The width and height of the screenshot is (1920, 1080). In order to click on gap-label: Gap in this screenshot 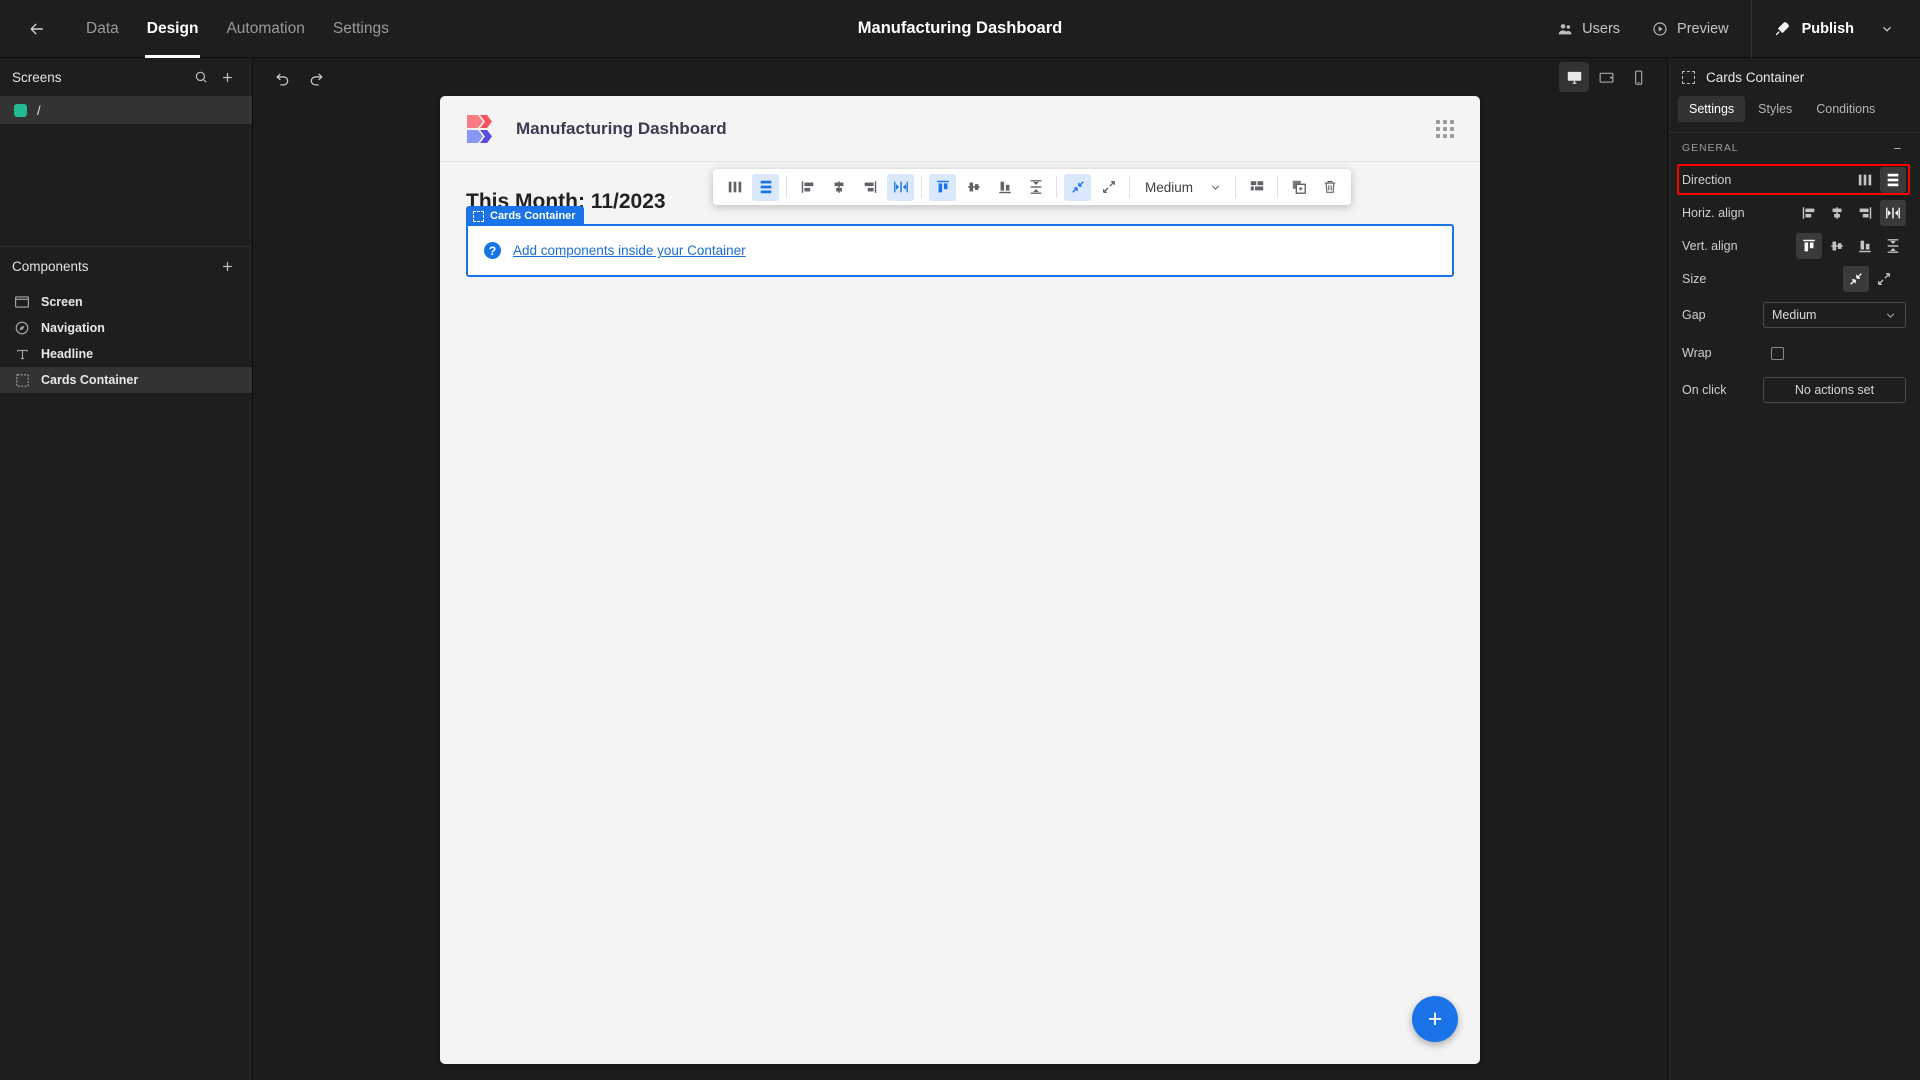, I will do `click(1694, 315)`.